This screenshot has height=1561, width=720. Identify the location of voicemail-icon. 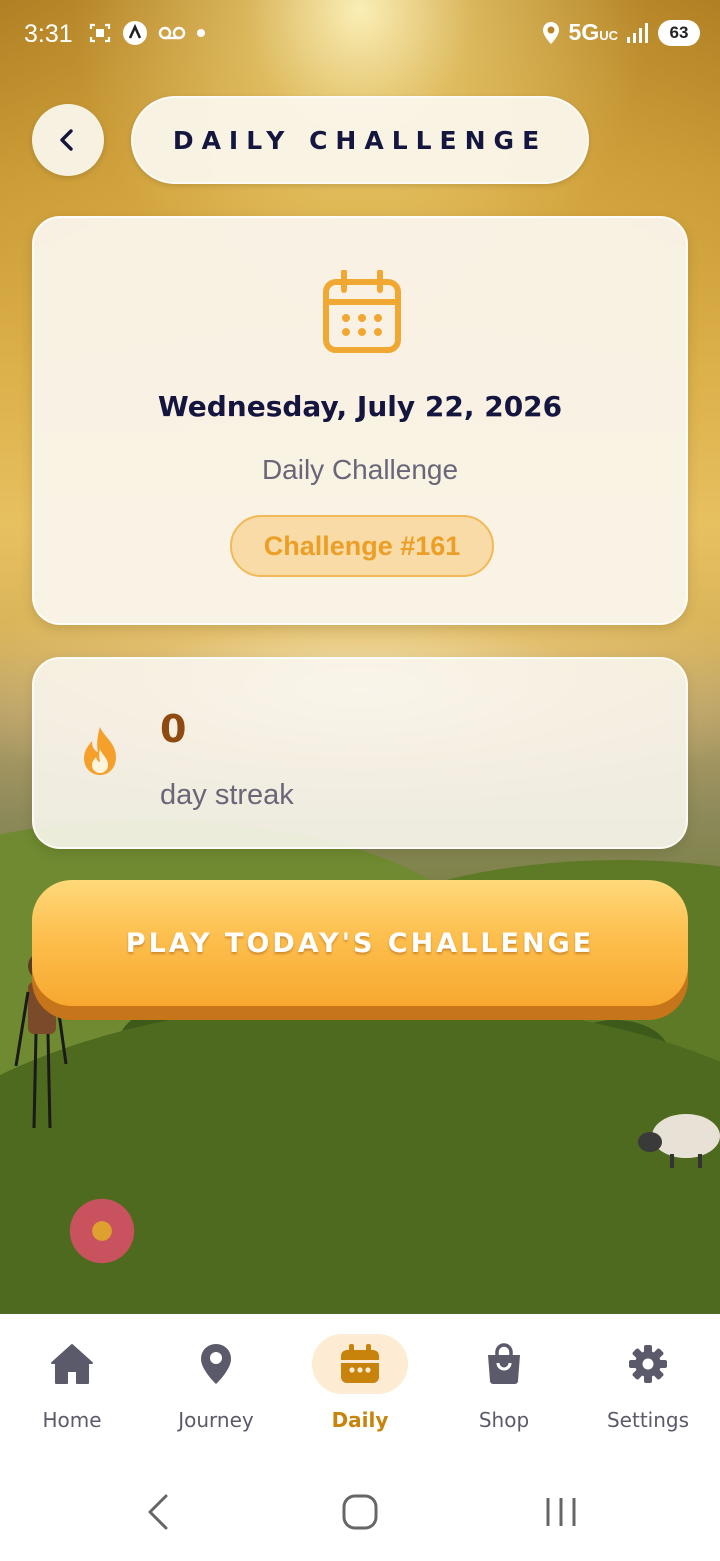
(172, 33).